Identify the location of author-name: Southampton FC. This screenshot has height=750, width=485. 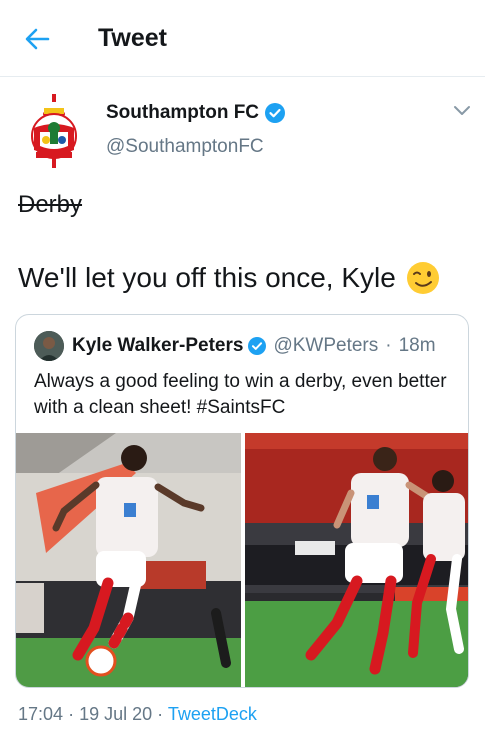
(182, 113).